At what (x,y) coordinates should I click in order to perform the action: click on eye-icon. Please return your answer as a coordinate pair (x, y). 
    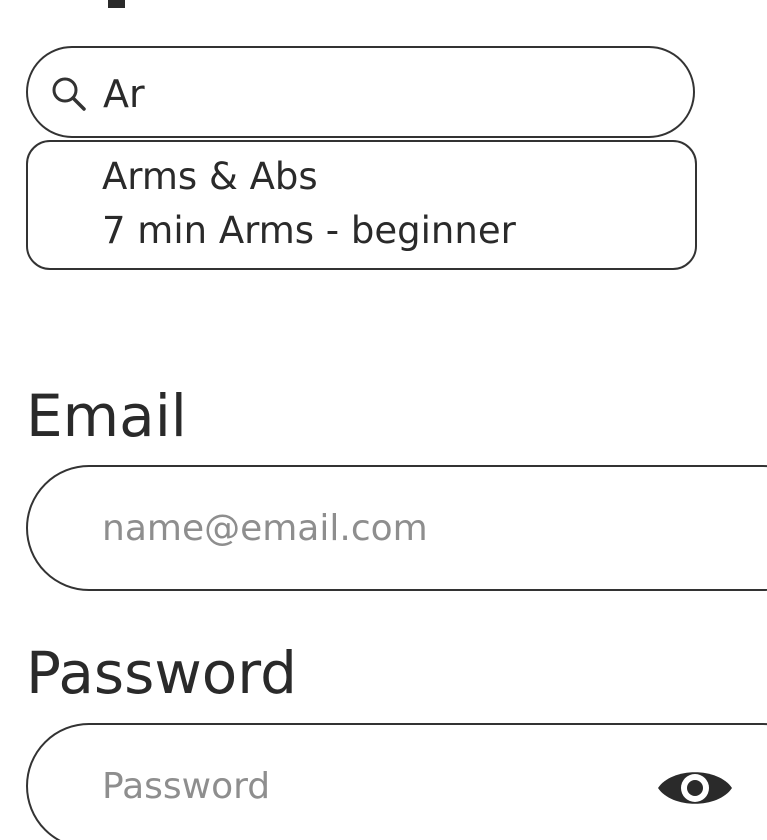
    Looking at the image, I should click on (695, 788).